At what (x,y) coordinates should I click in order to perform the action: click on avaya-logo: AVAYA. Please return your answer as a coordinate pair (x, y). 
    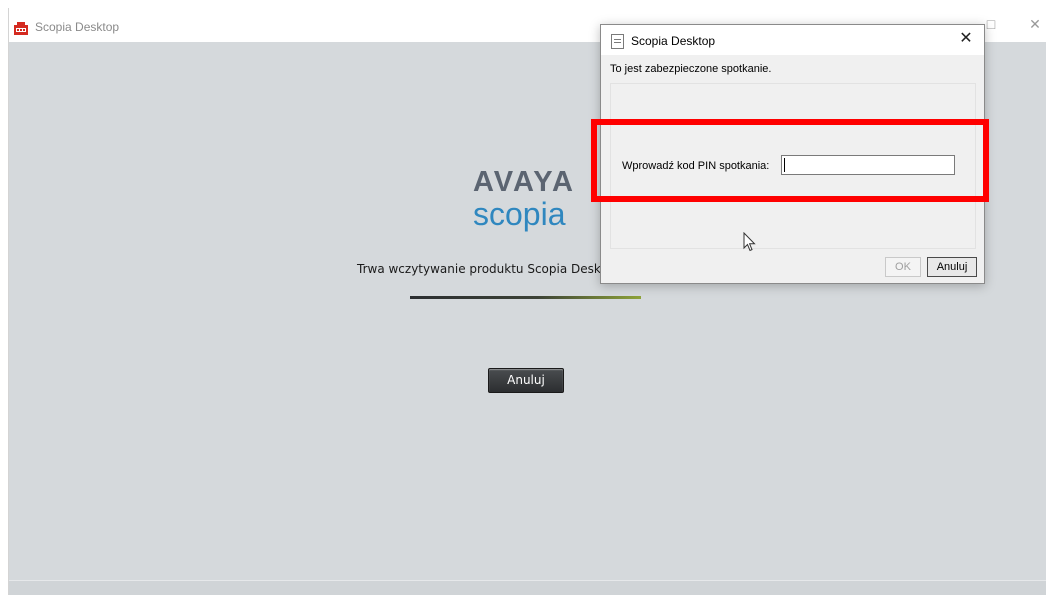
    Looking at the image, I should click on (524, 182).